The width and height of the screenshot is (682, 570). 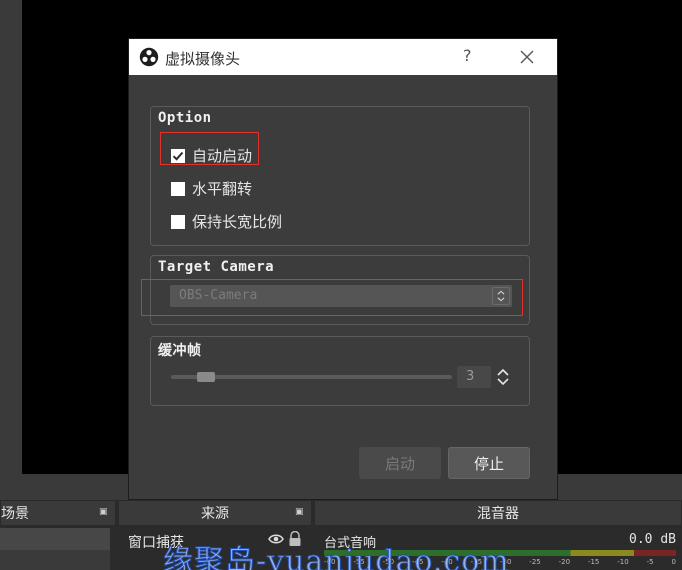 I want to click on source-dock-header: 来源 ▣, so click(x=215, y=513).